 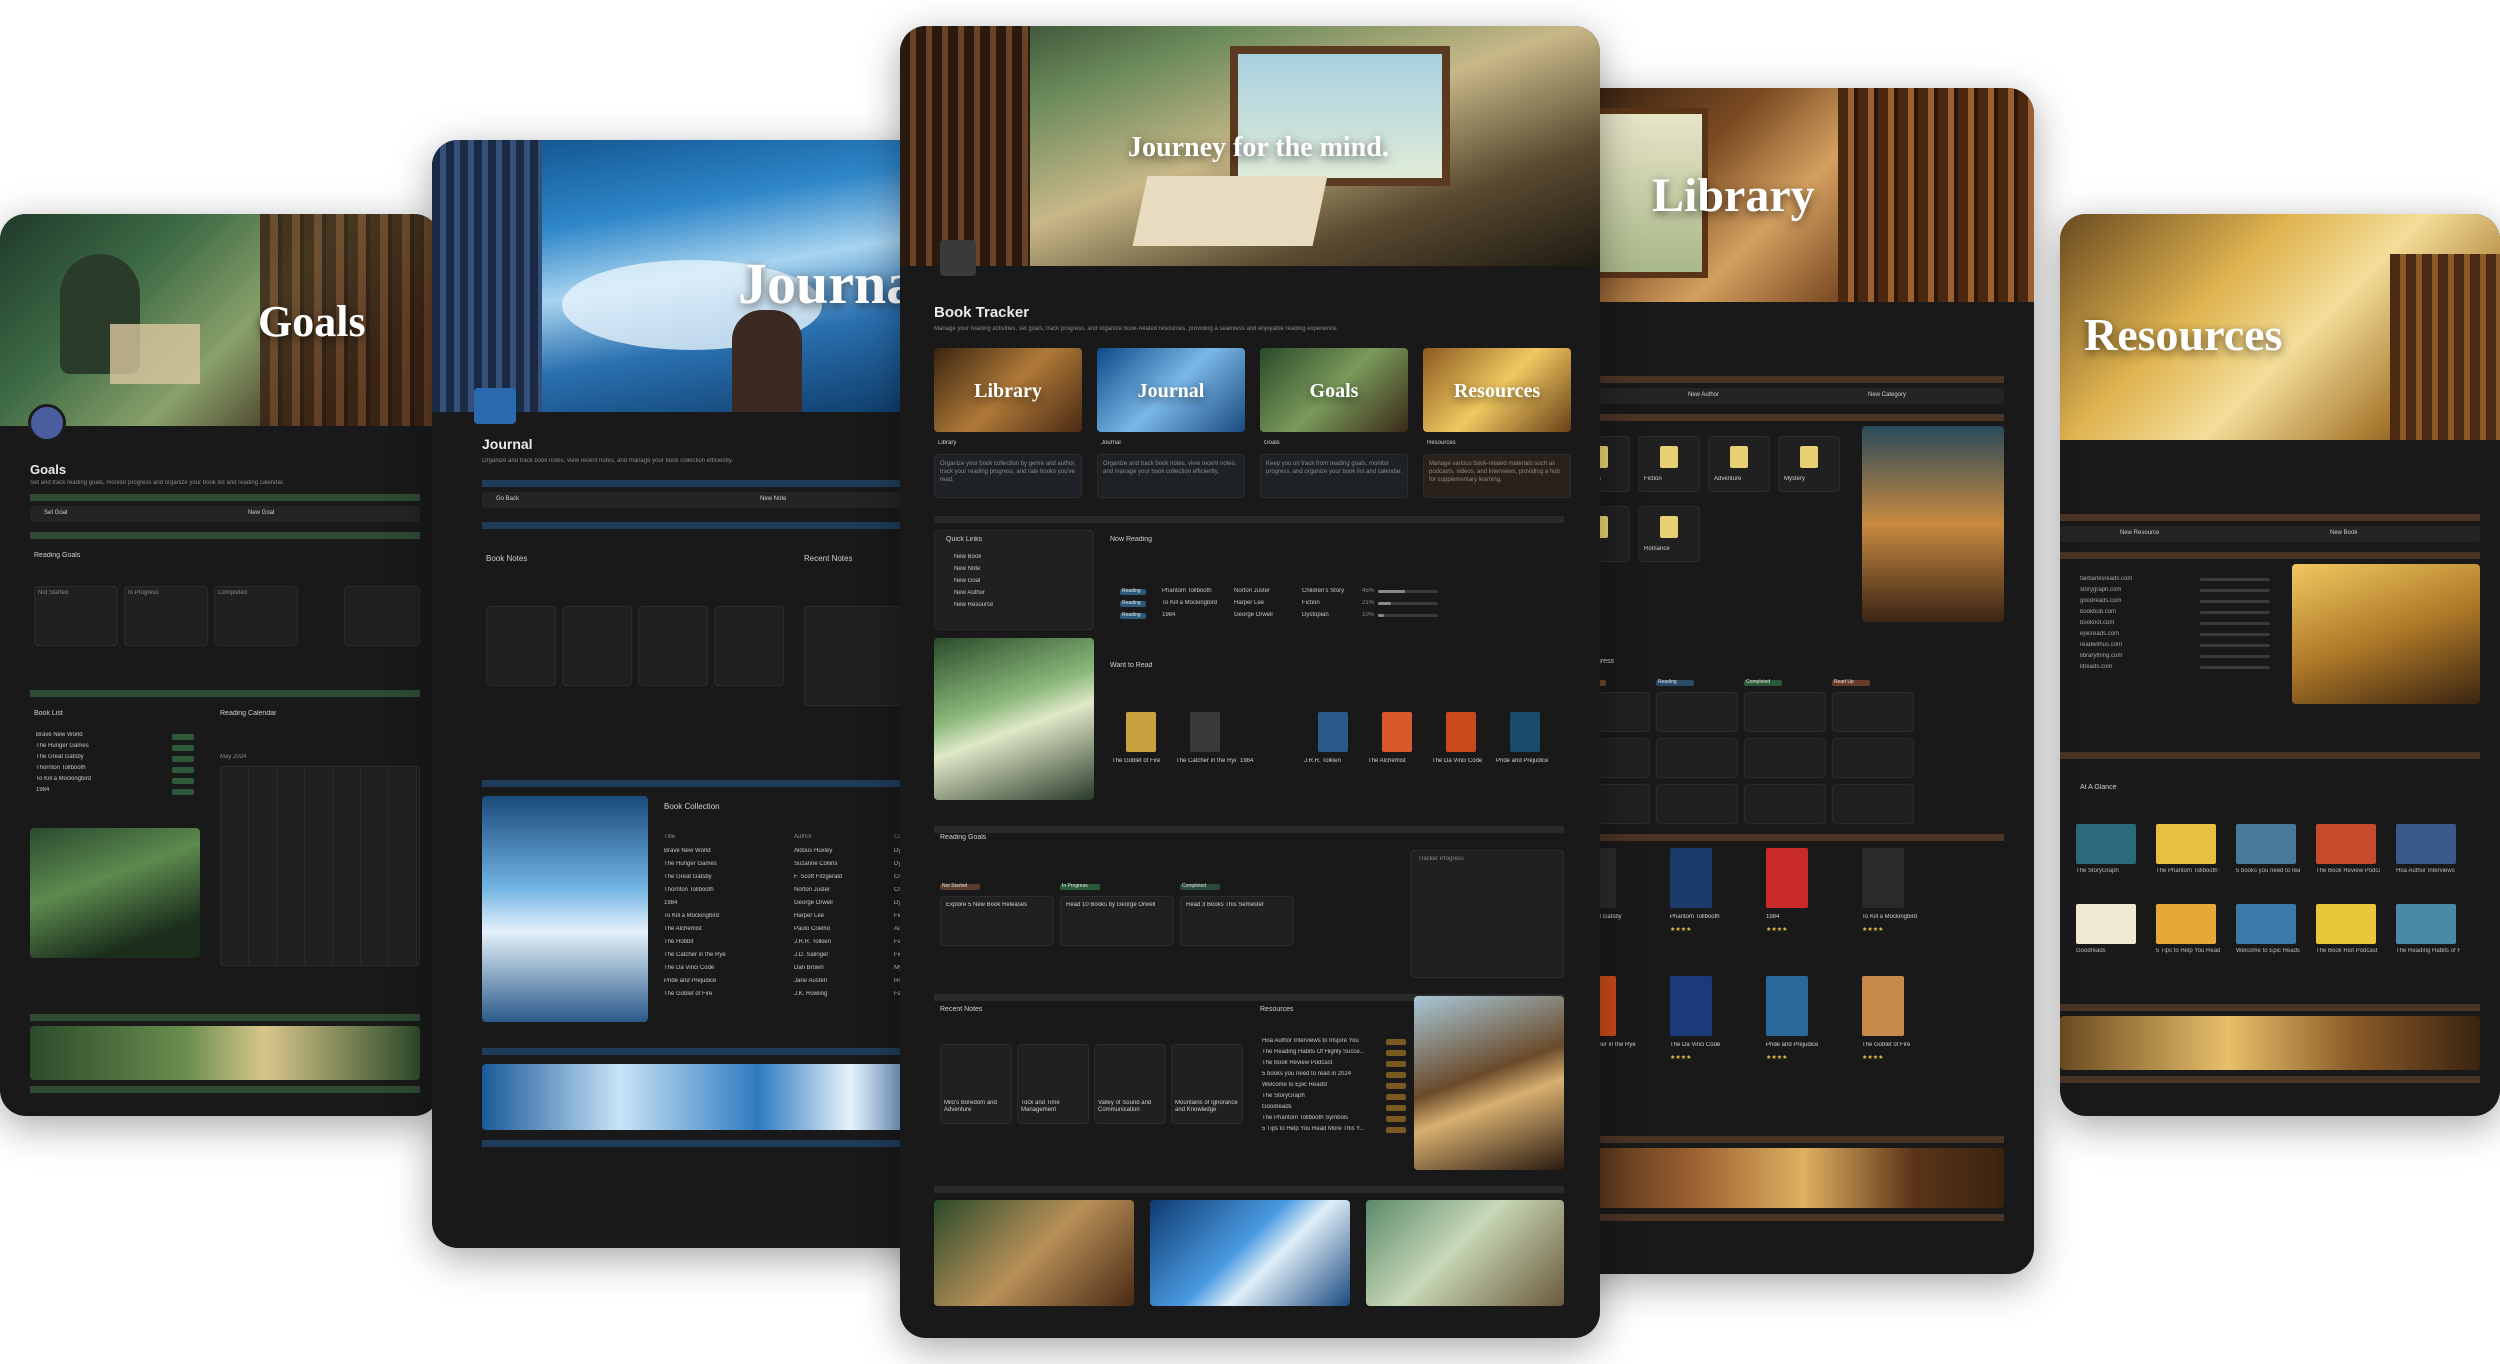 I want to click on tracker-nav-card-label: Goals, so click(x=1272, y=443).